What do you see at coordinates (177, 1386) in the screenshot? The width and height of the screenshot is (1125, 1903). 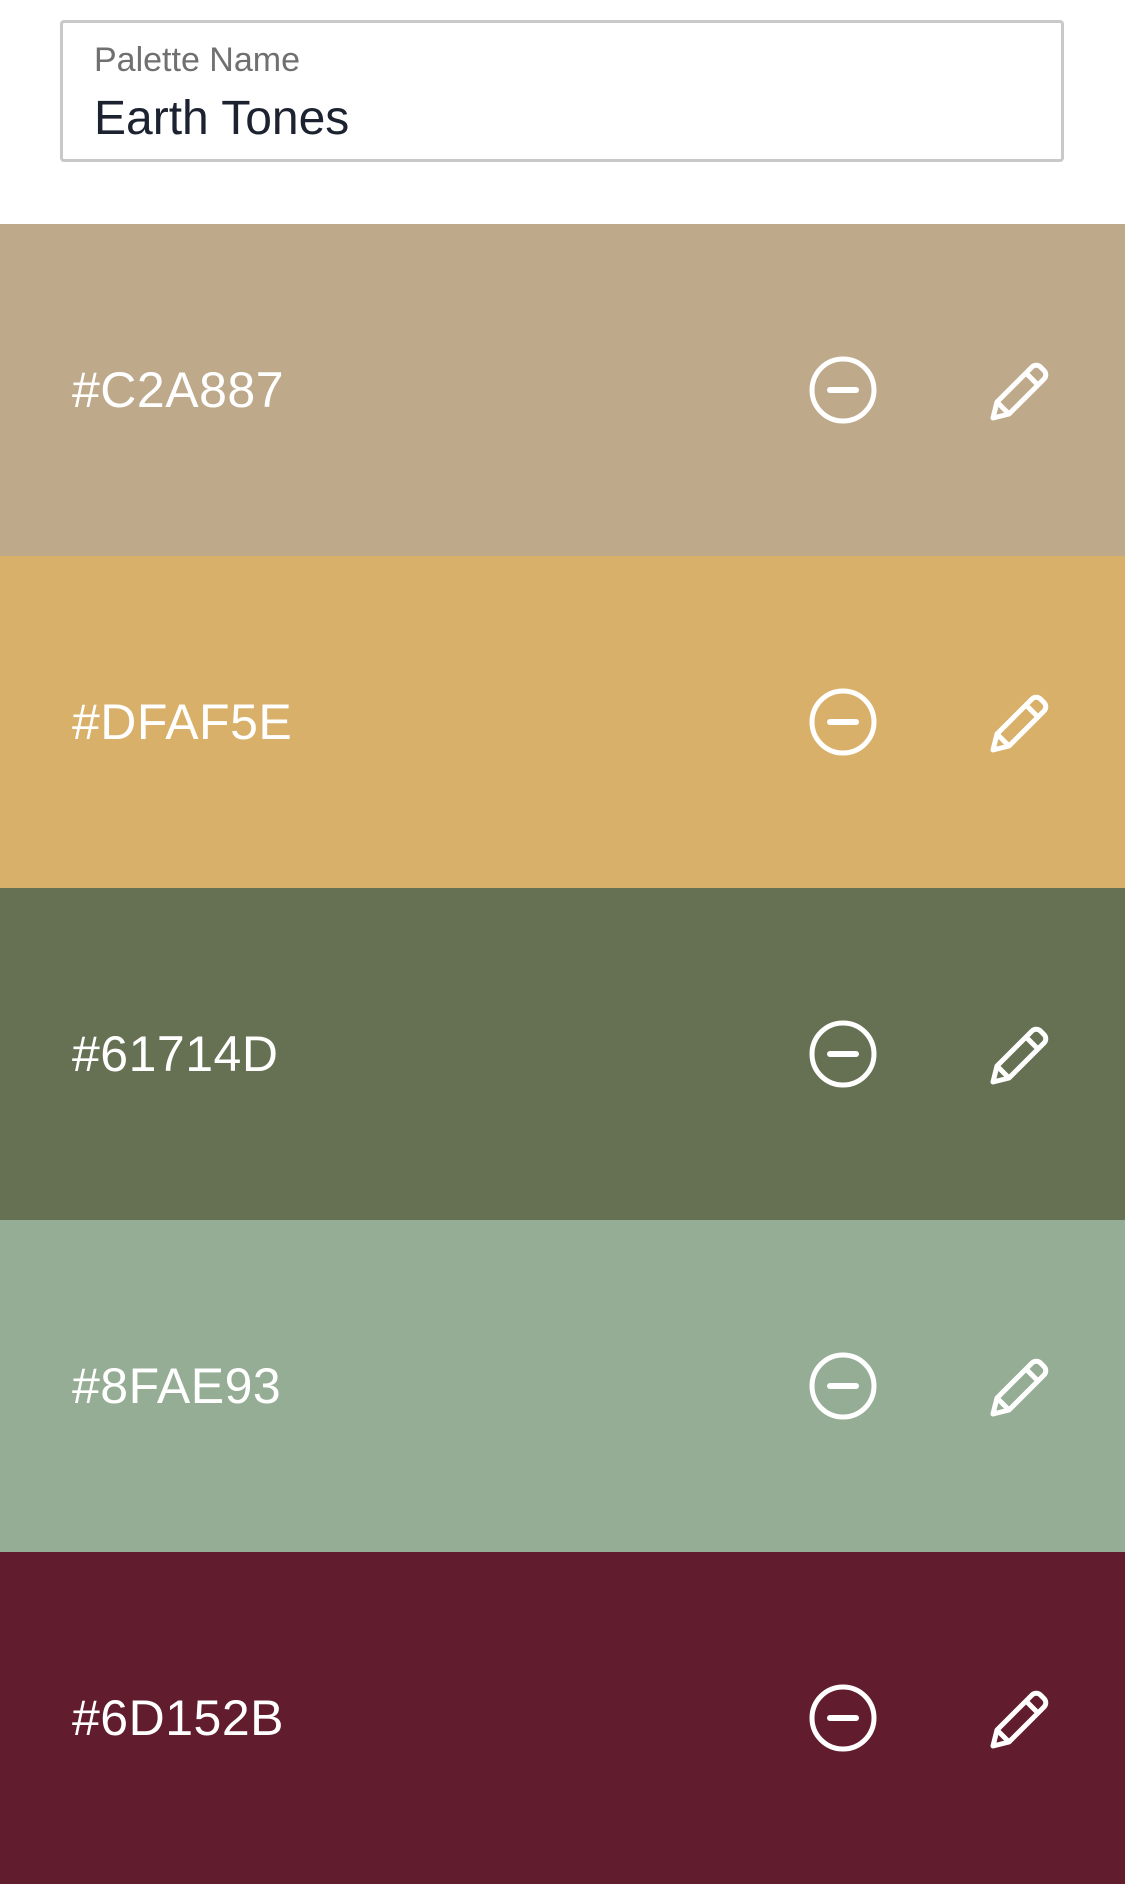 I see `swatch-hex-label: #8FAE93` at bounding box center [177, 1386].